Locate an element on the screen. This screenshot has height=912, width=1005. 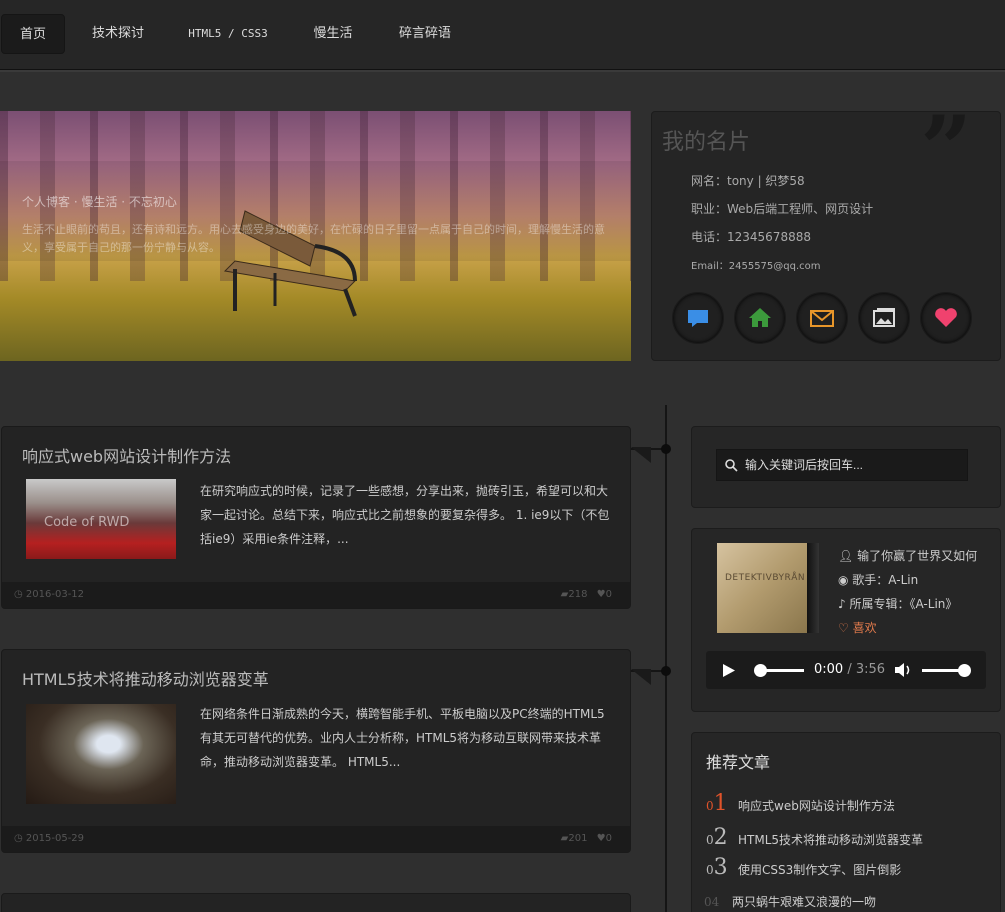
home-button is located at coordinates (760, 318).